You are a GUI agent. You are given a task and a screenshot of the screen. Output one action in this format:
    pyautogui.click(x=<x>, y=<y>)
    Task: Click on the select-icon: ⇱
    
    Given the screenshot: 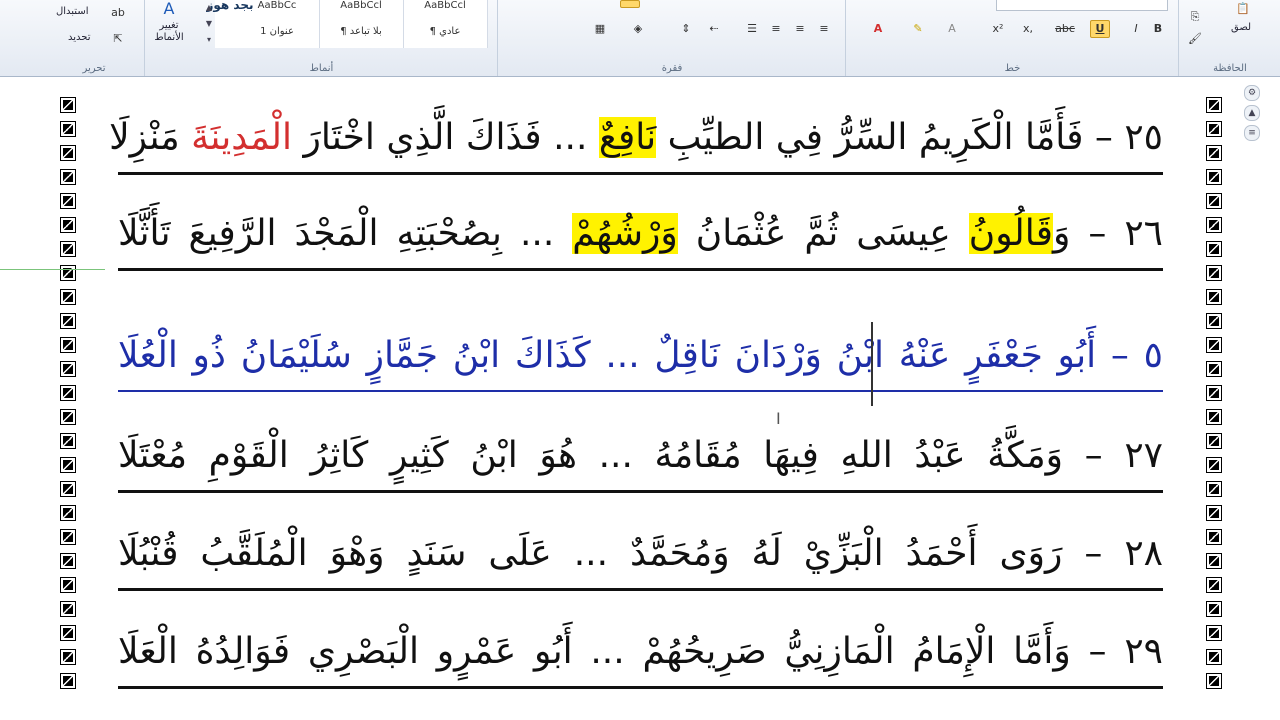 What is the action you would take?
    pyautogui.click(x=118, y=39)
    